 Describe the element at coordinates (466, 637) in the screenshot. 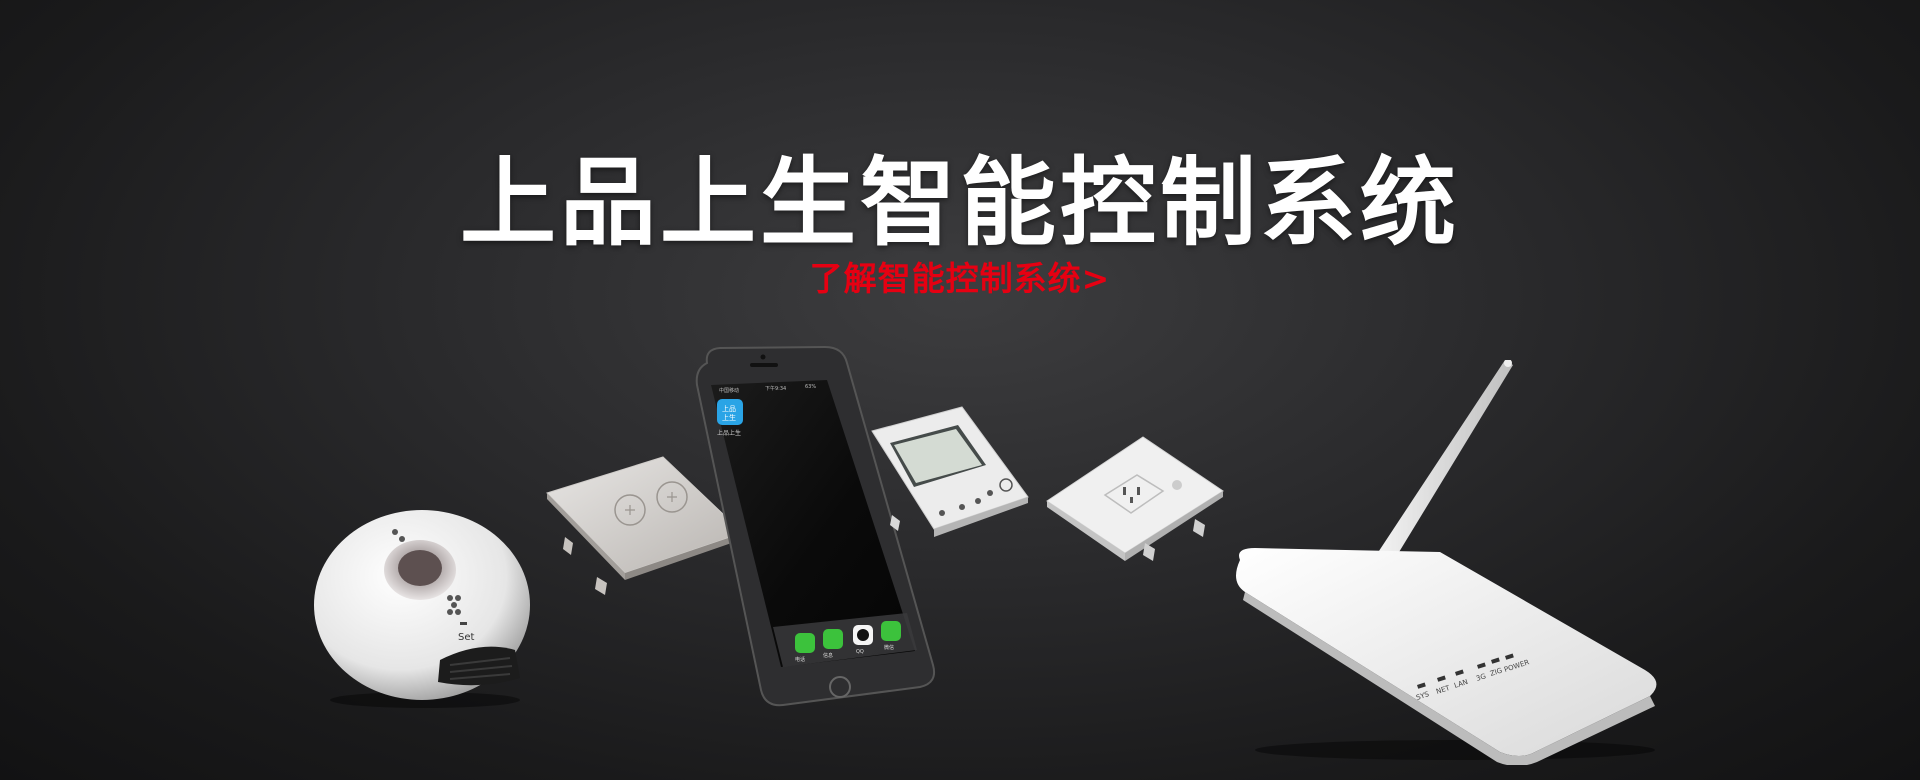

I see `speaker-set-label: Set` at that location.